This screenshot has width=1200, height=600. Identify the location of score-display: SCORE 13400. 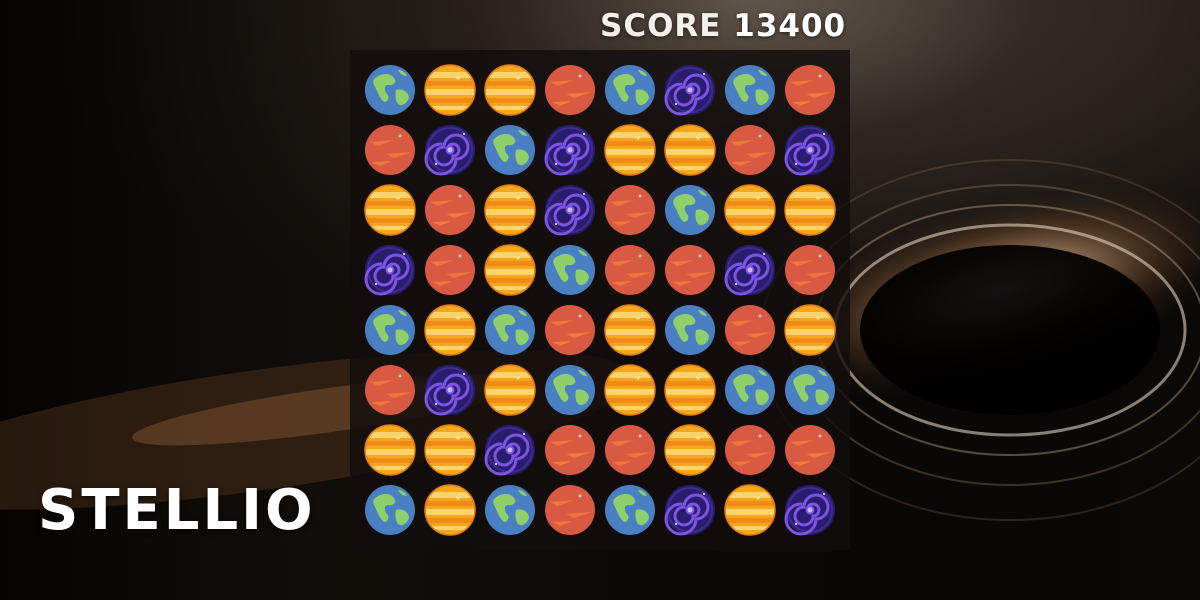
(723, 26).